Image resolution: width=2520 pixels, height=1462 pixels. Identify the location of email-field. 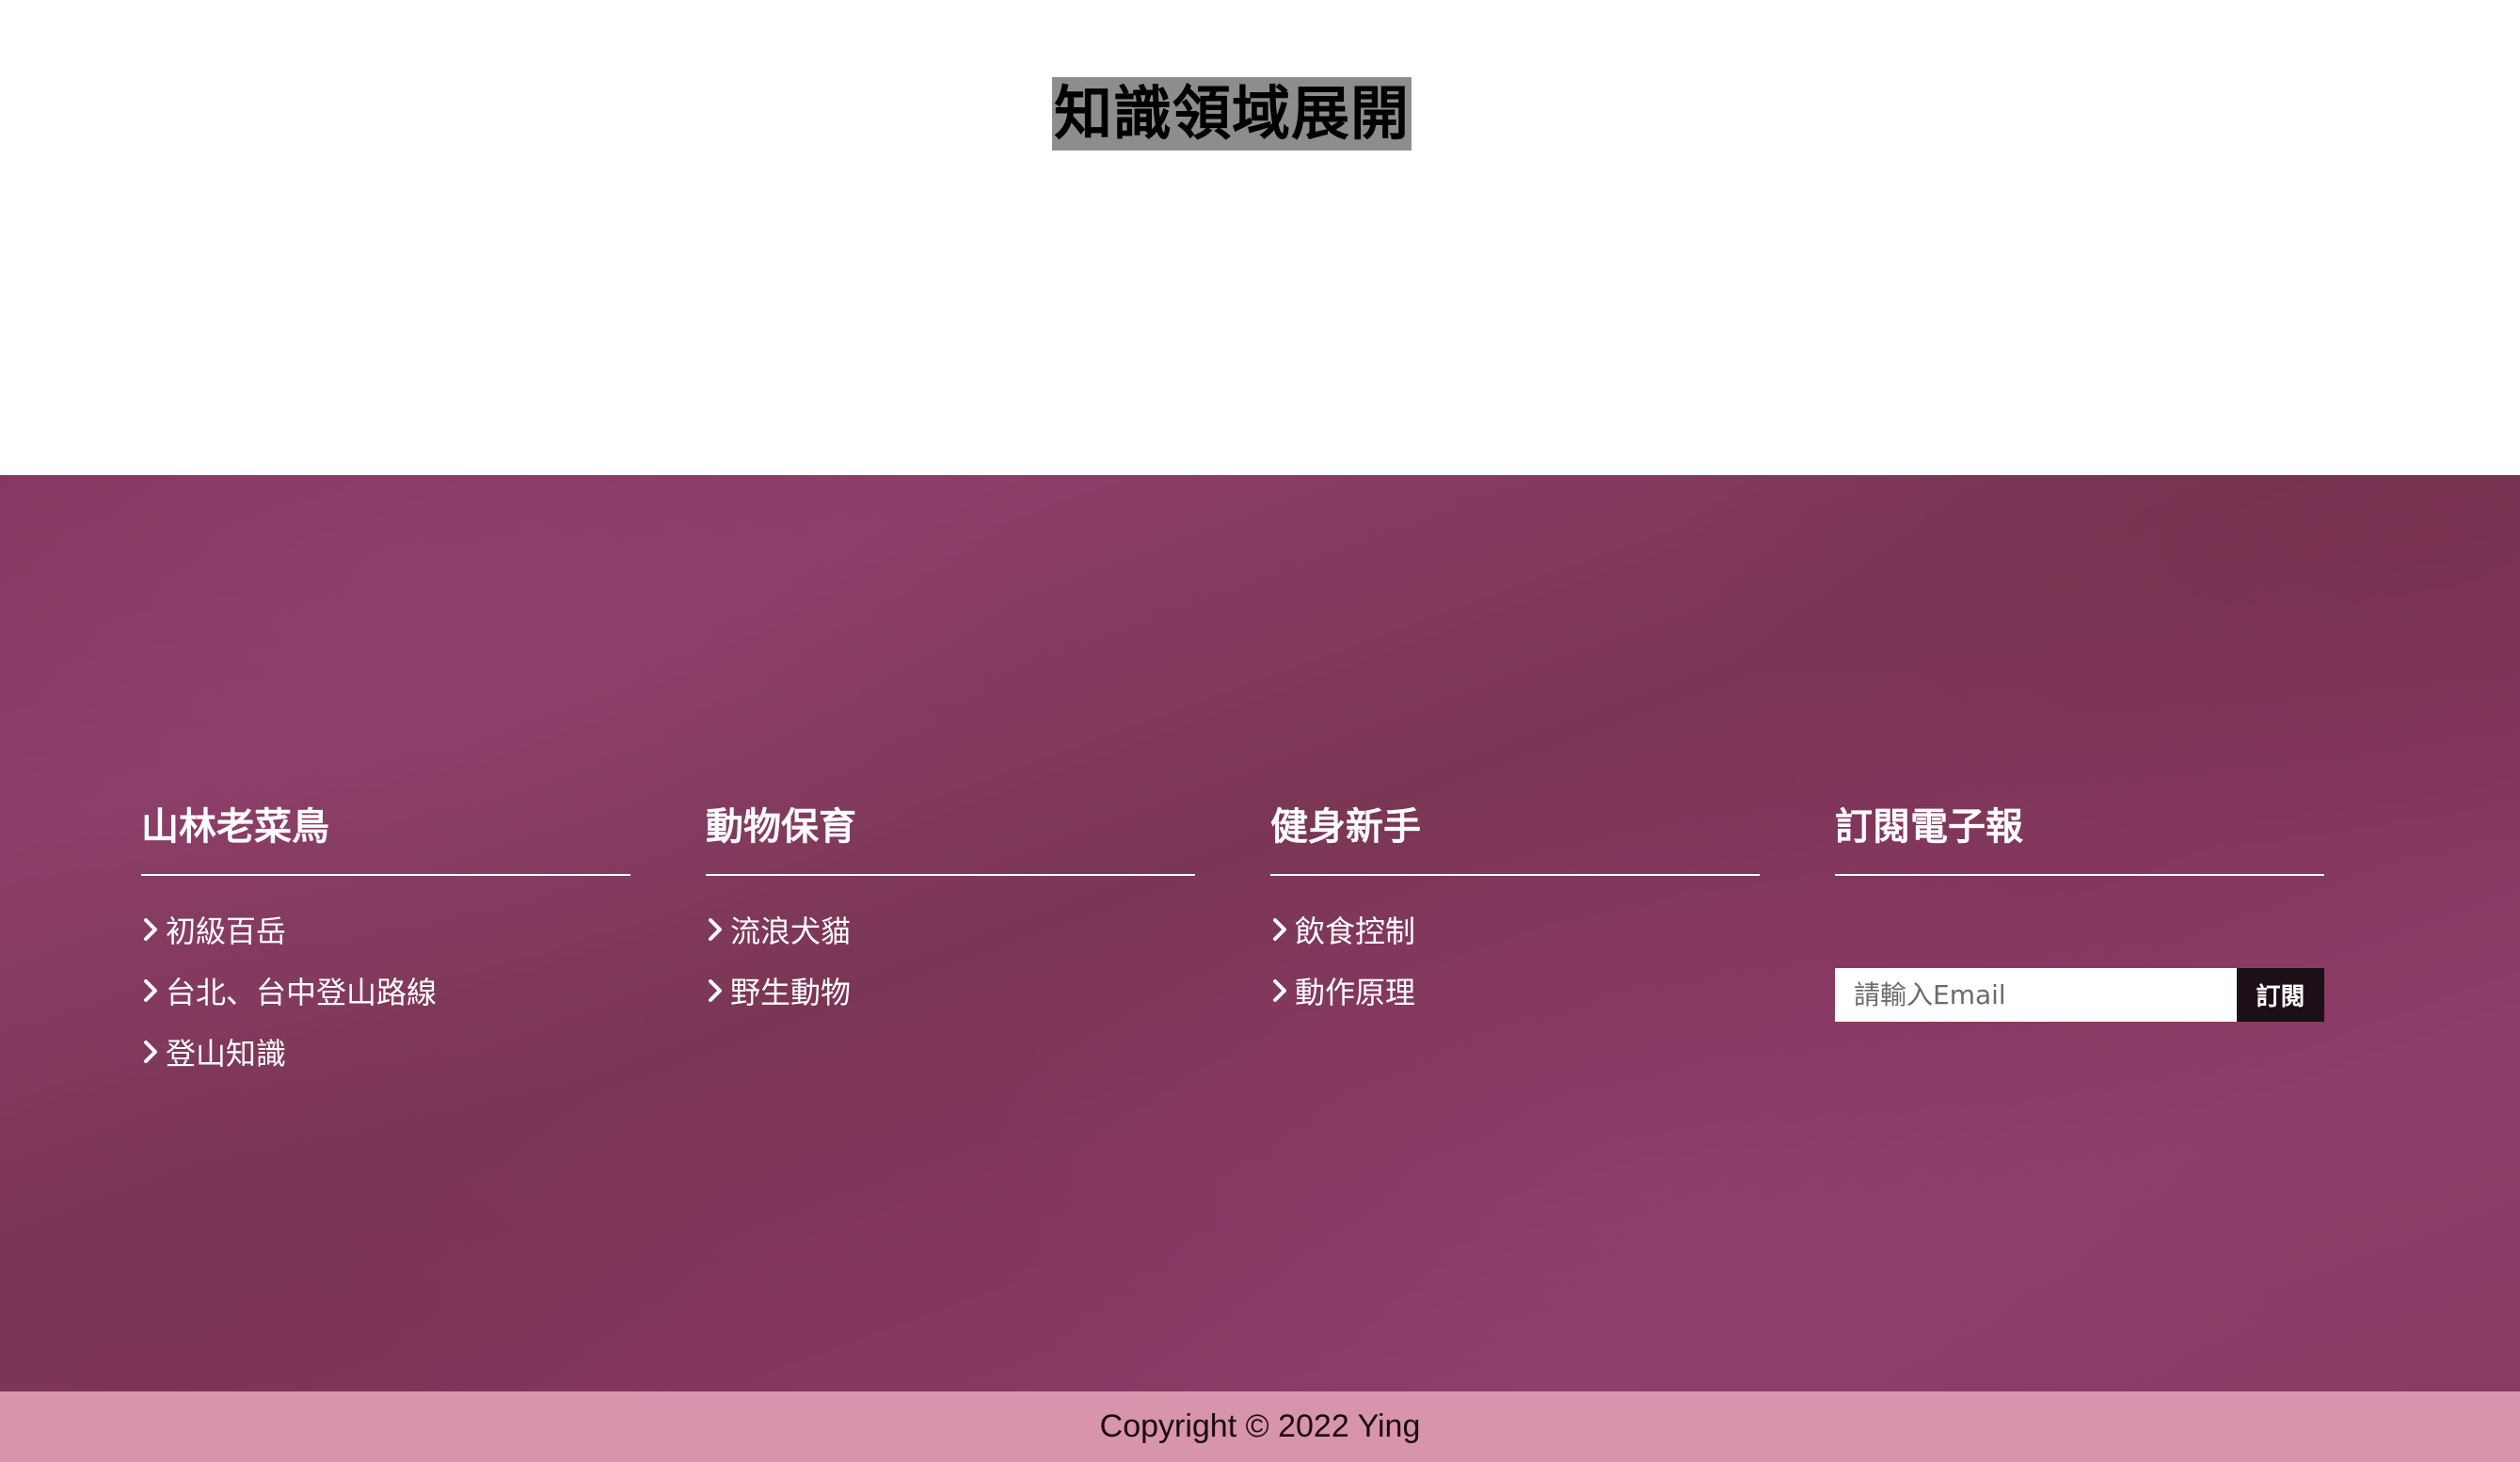
(2036, 995).